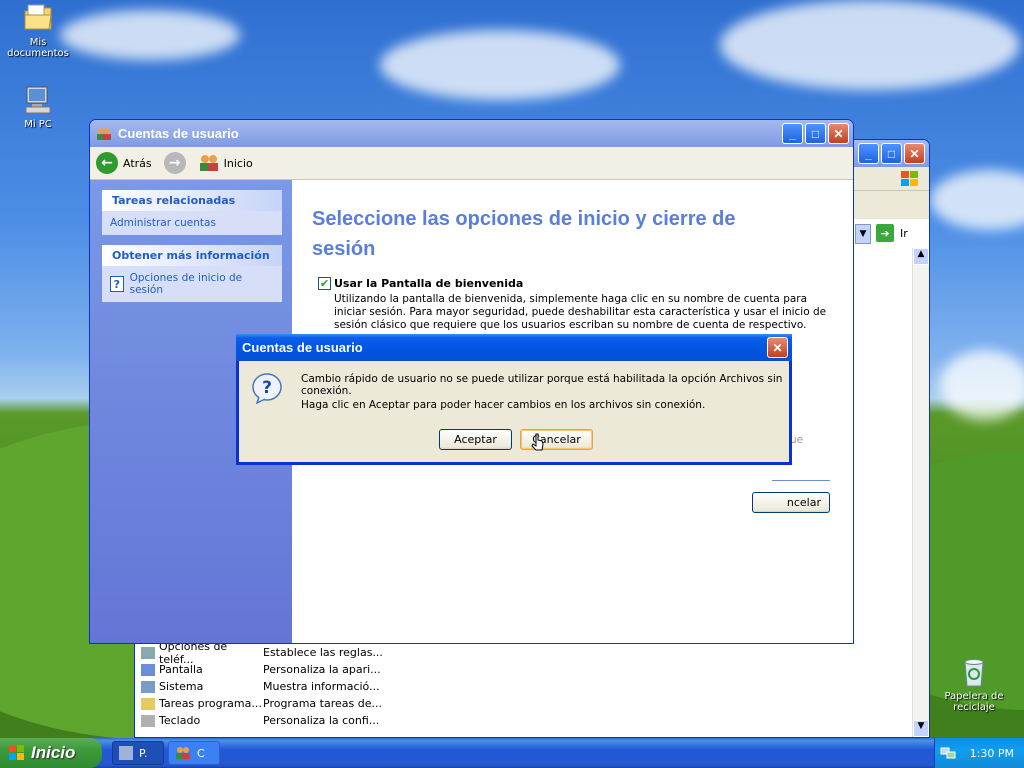 The width and height of the screenshot is (1024, 768). I want to click on manage-accounts-link: Administrar cuentas, so click(192, 223).